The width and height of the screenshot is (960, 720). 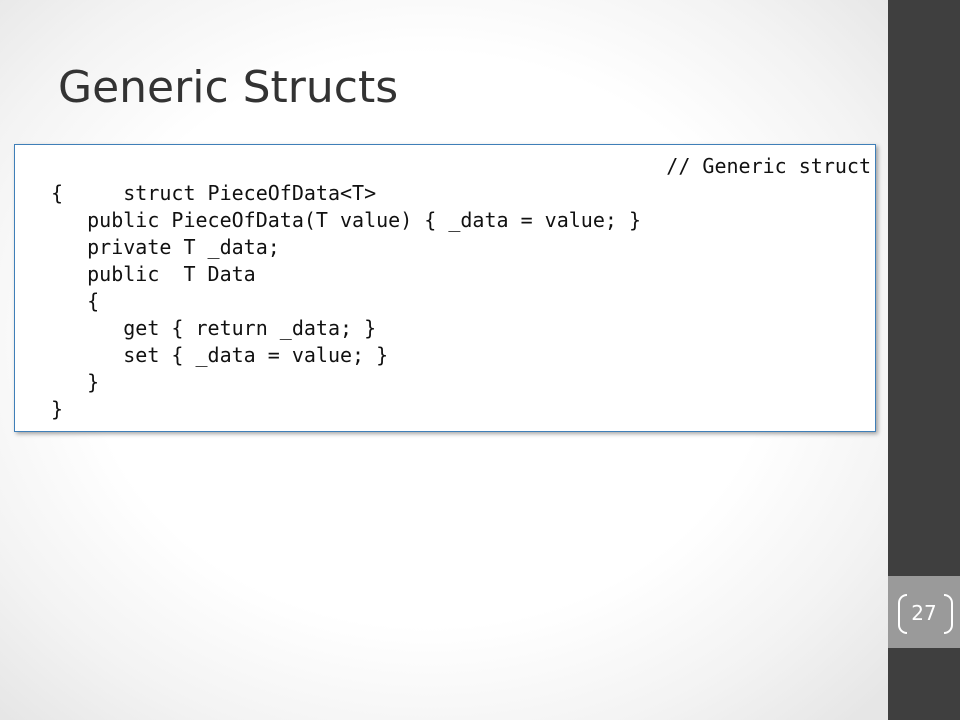 I want to click on code-line: private T _data;, so click(x=165, y=247).